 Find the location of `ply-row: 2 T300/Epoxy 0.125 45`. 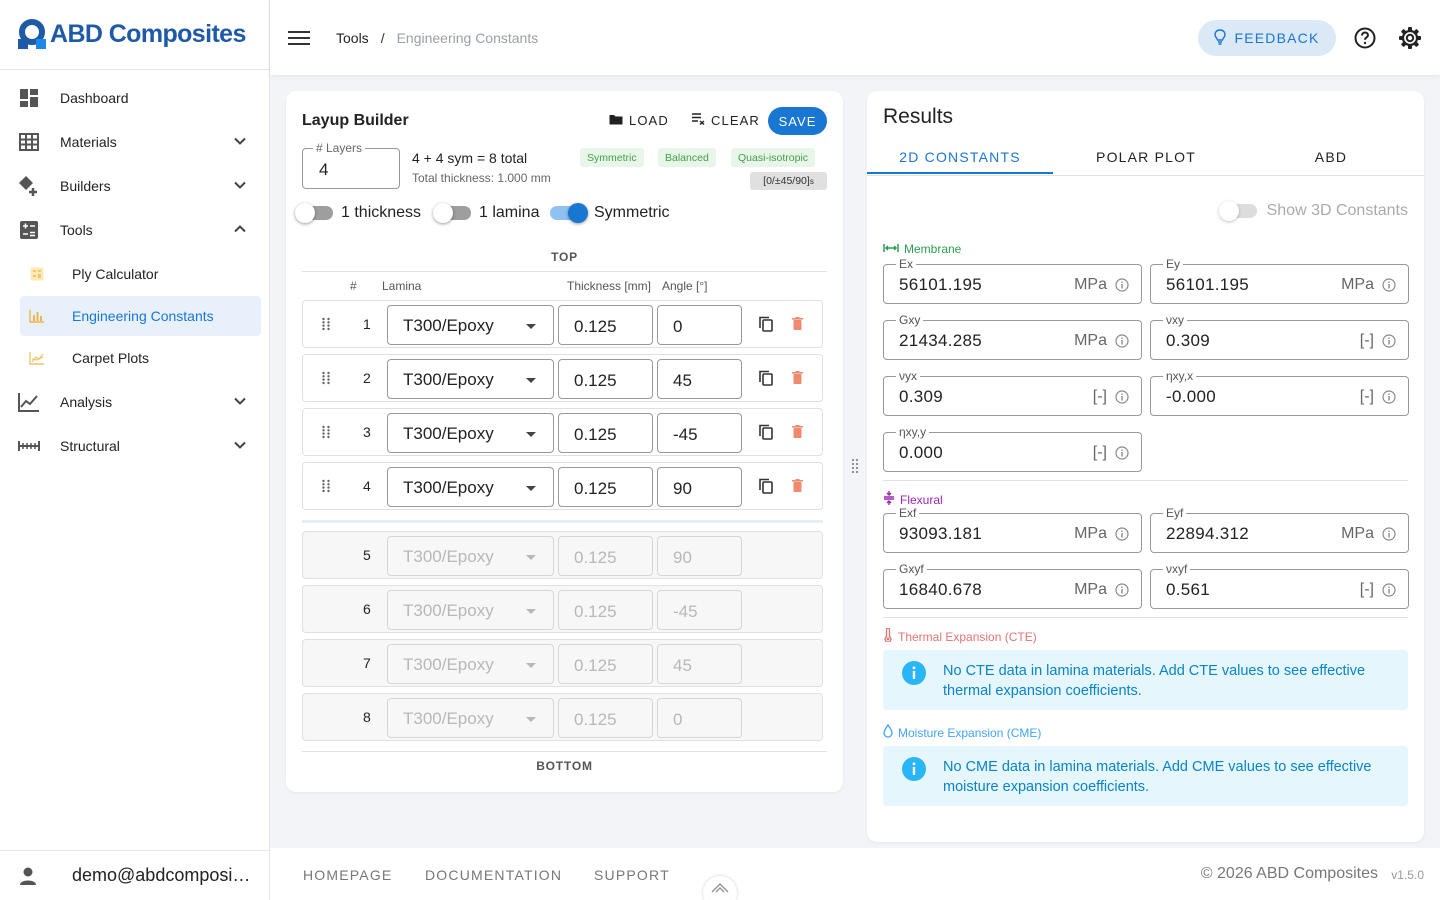

ply-row: 2 T300/Epoxy 0.125 45 is located at coordinates (562, 378).